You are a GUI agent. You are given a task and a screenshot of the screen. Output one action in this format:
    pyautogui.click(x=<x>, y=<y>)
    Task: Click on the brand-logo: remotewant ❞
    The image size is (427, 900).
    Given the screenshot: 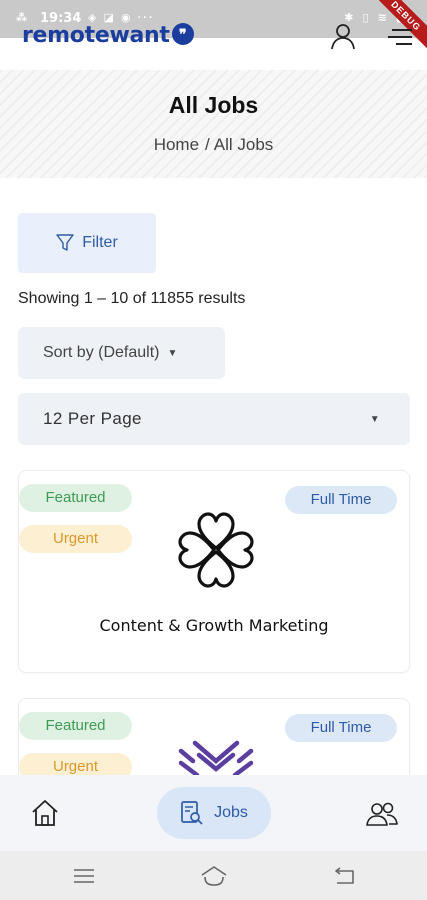 What is the action you would take?
    pyautogui.click(x=108, y=35)
    